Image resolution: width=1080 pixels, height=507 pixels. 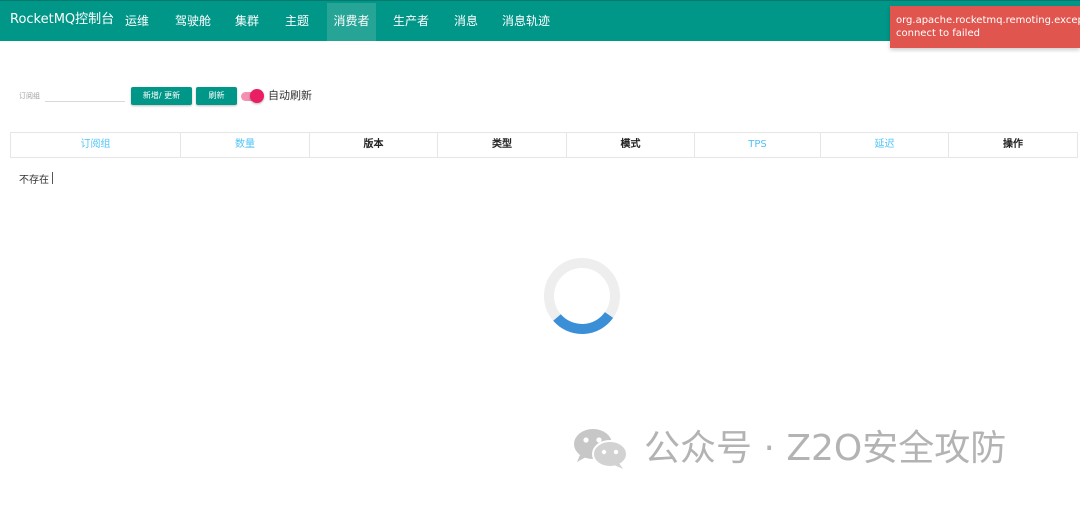 What do you see at coordinates (1013, 145) in the screenshot?
I see `column-header-actions: 操作` at bounding box center [1013, 145].